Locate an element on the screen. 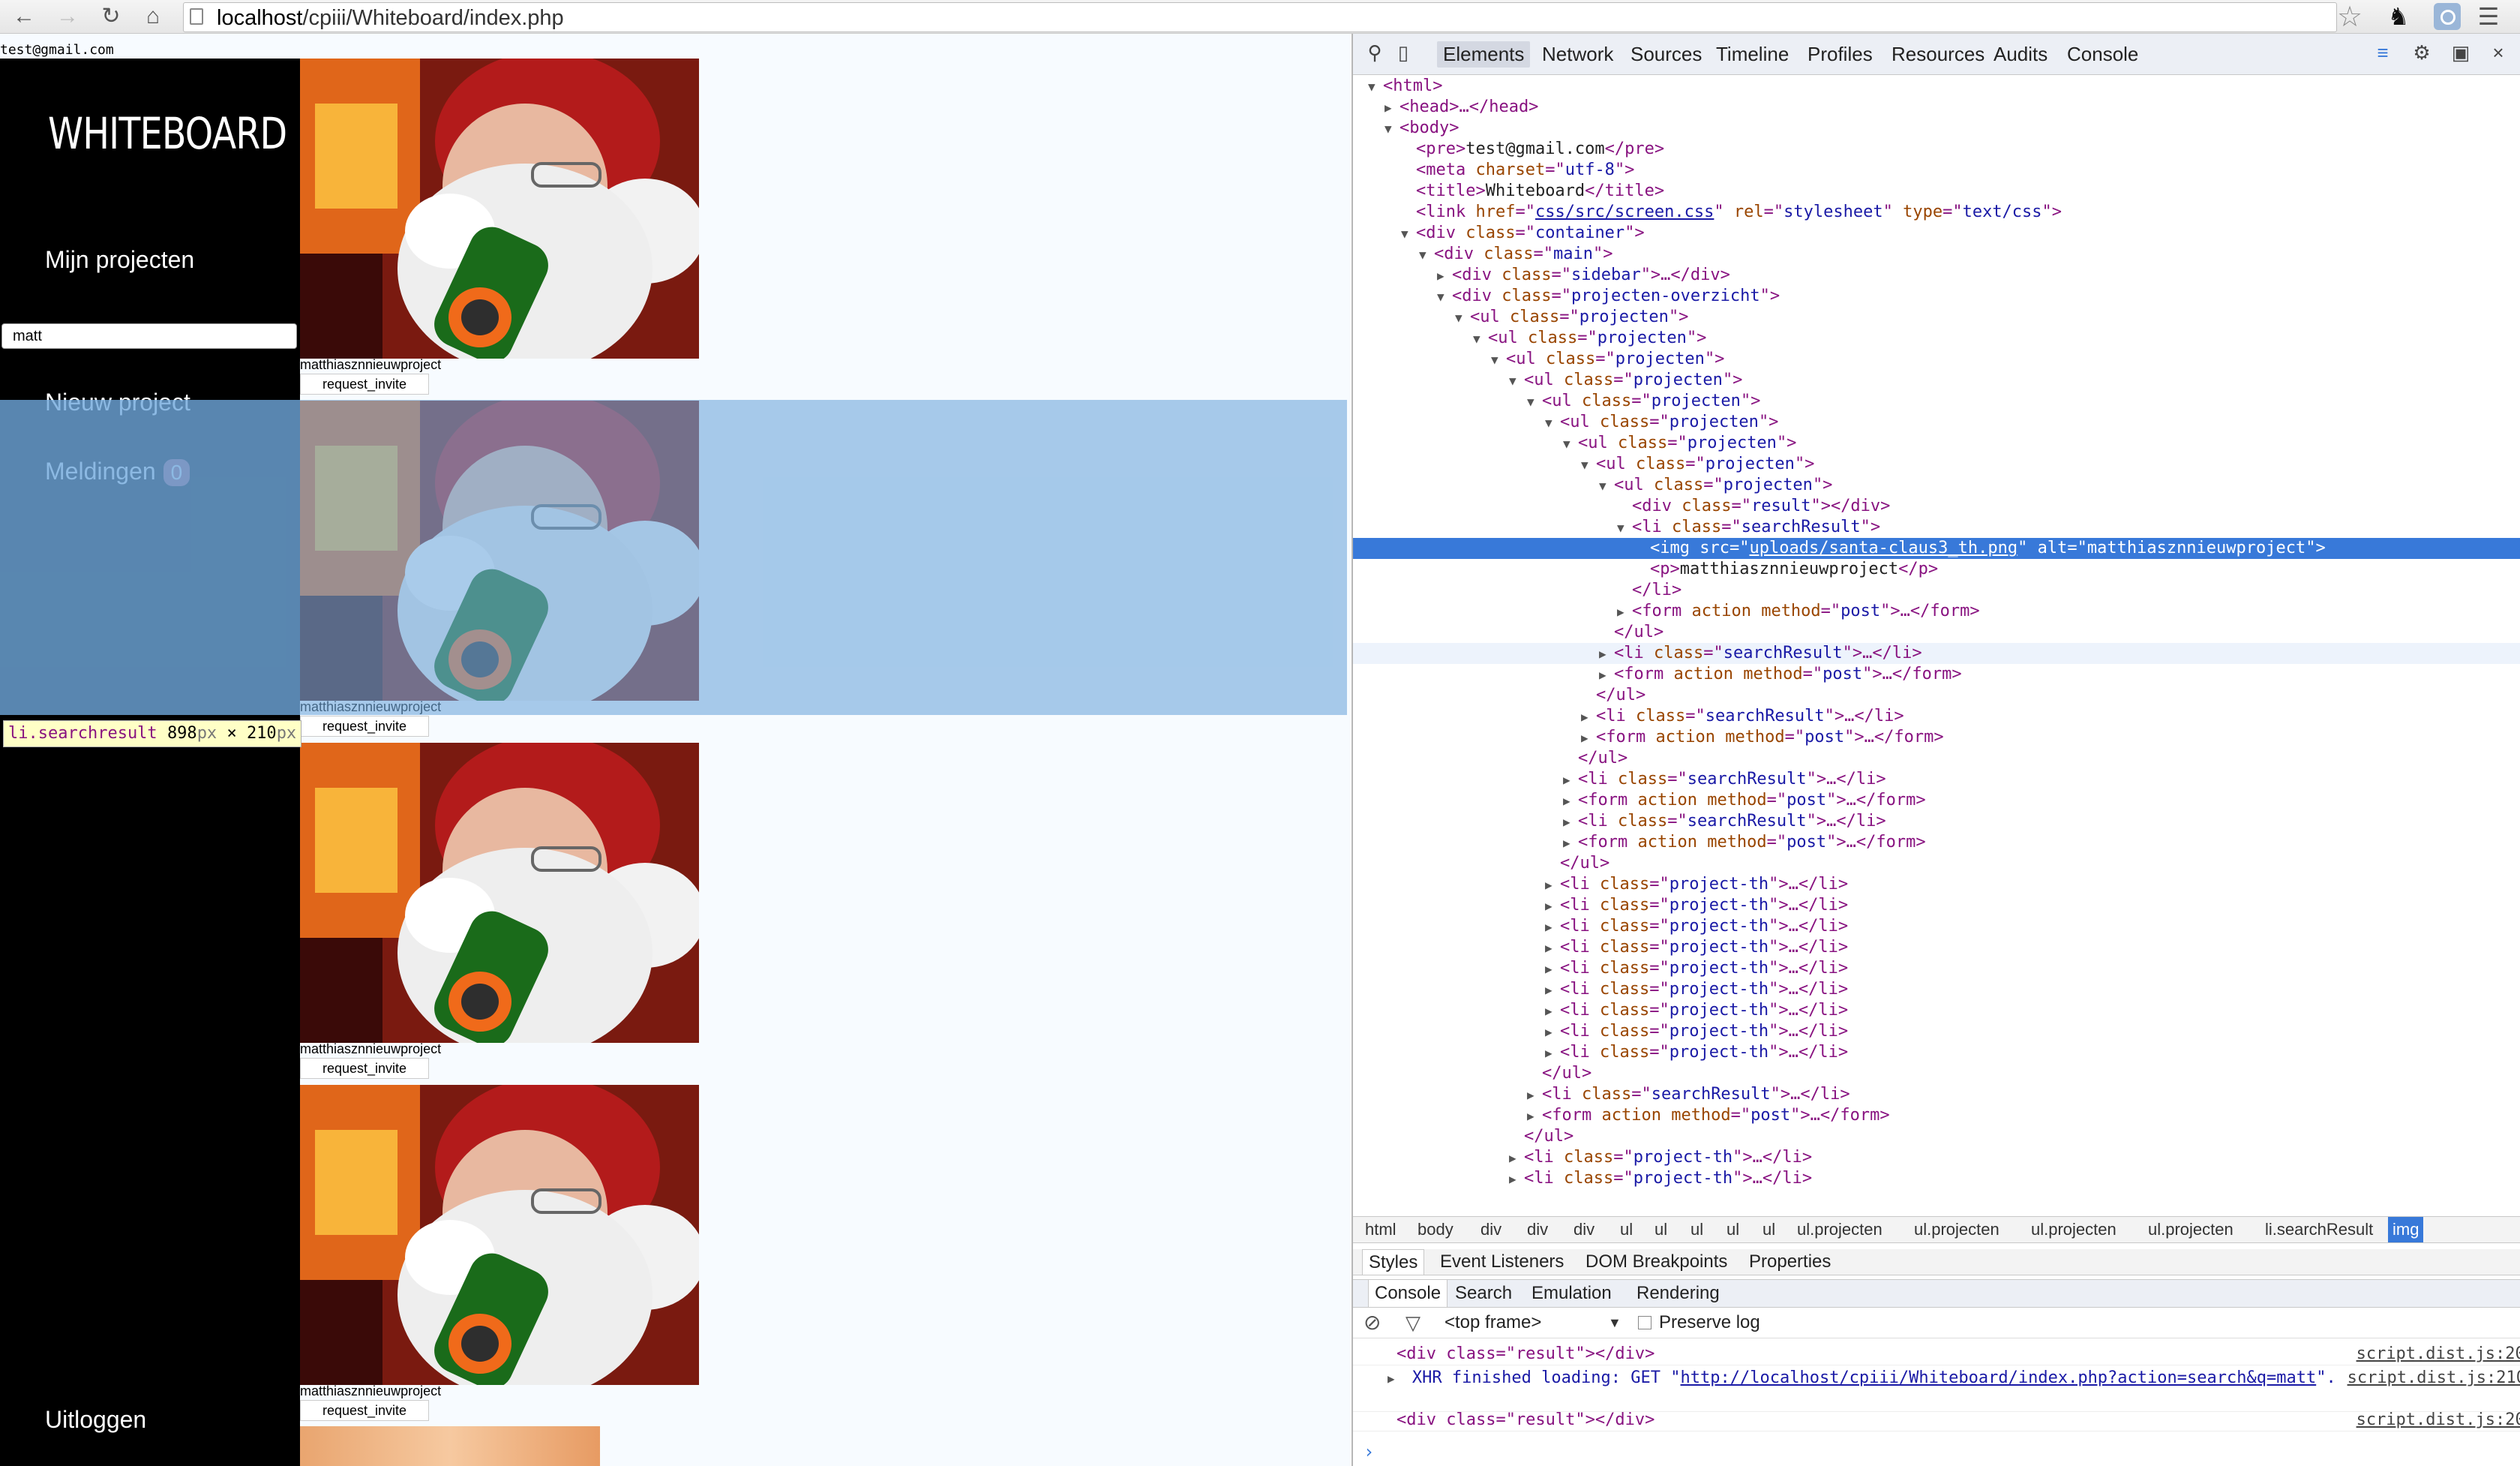 The width and height of the screenshot is (2520, 1466). dom-node: ▼ <div class="projecten-overzicht"> is located at coordinates (1936, 296).